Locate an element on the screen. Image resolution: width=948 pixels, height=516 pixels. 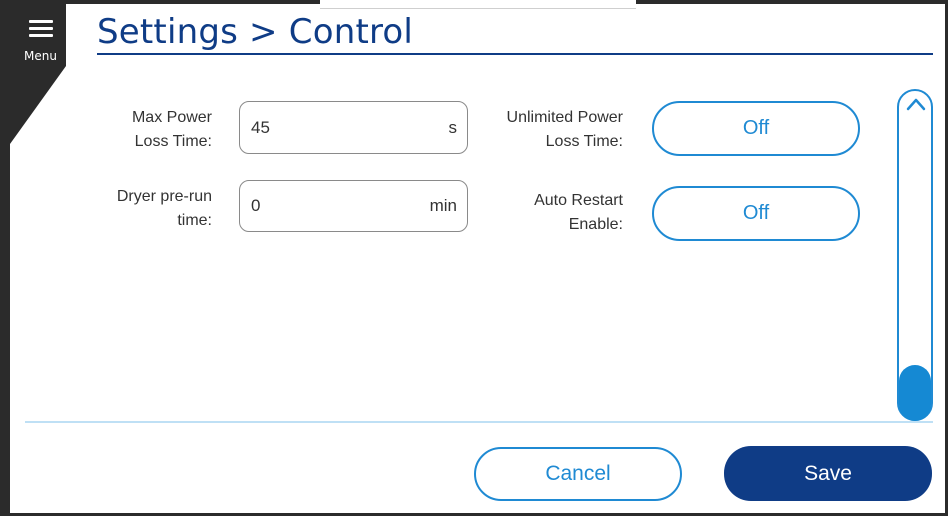
hamburger-menu-icon is located at coordinates (41, 32).